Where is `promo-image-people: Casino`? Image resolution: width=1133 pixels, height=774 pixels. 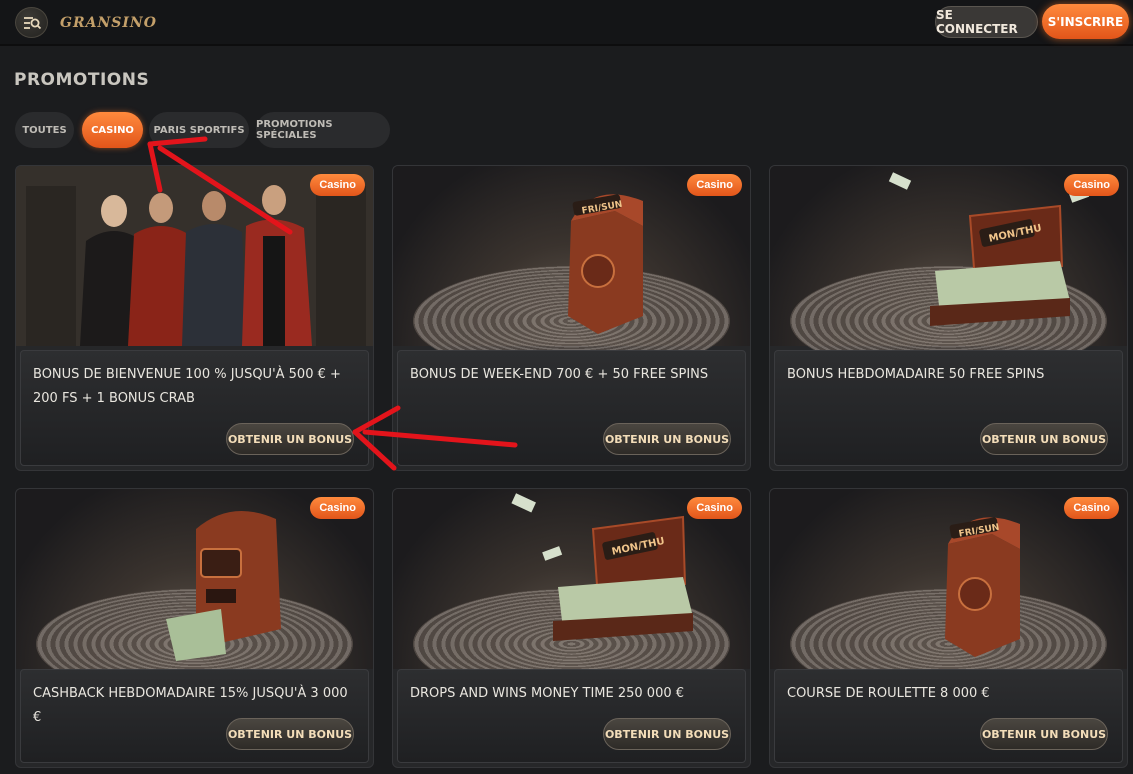
promo-image-people: Casino is located at coordinates (194, 256).